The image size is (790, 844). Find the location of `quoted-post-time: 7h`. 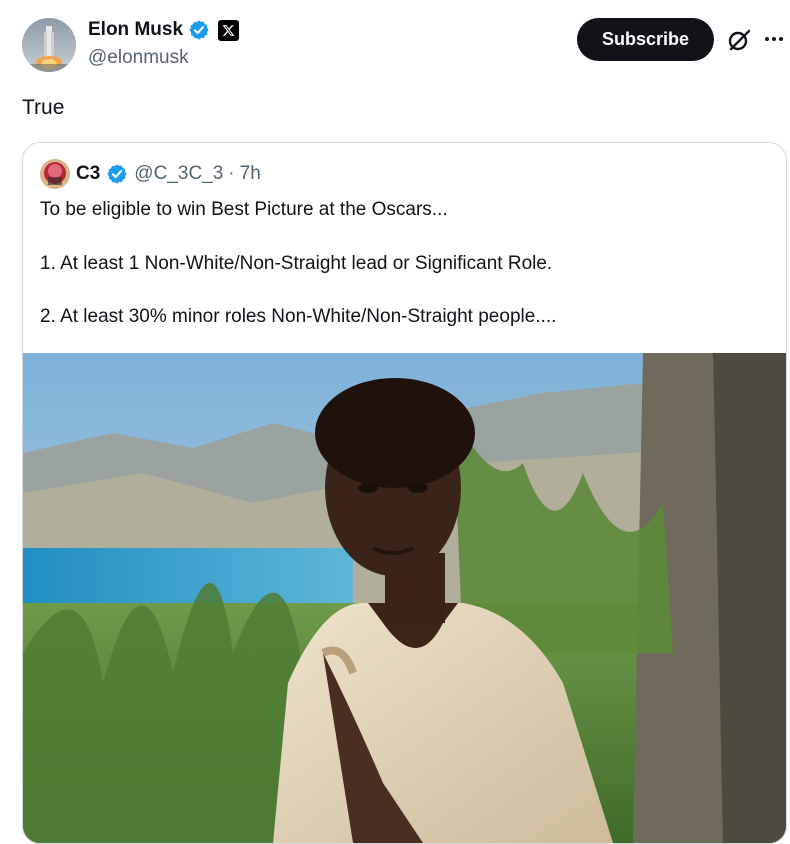

quoted-post-time: 7h is located at coordinates (250, 174).